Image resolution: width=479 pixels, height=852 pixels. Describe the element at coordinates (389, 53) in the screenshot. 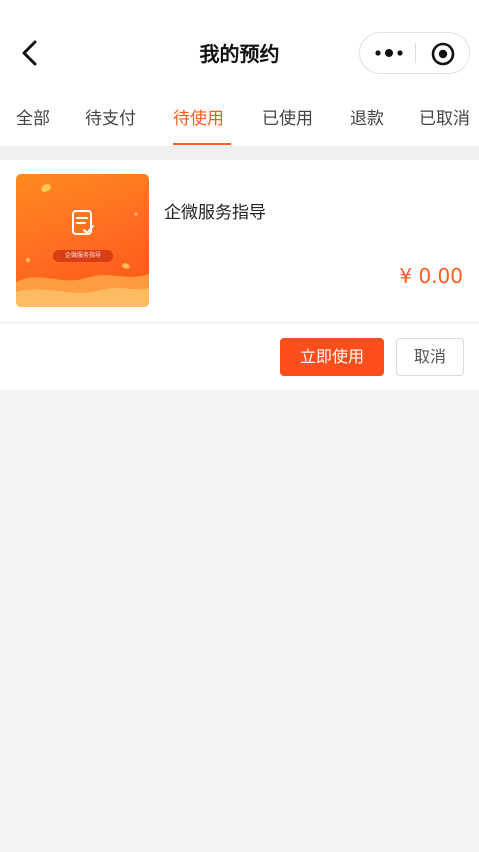

I see `more-dots-icon` at that location.